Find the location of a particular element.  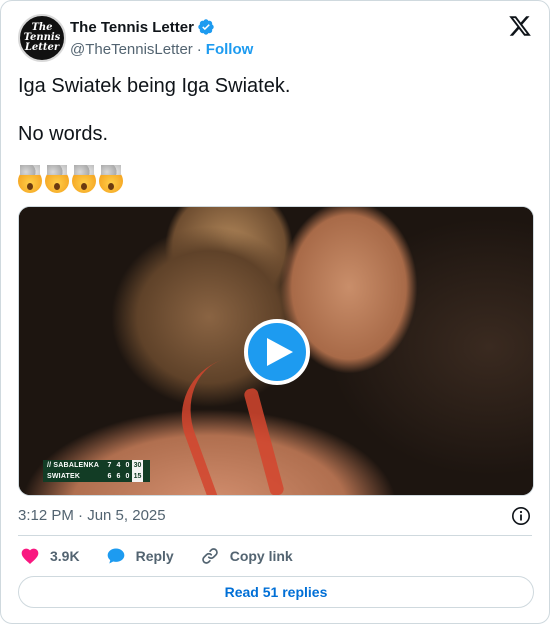

read-replies-button: Read 51 replies is located at coordinates (276, 592).